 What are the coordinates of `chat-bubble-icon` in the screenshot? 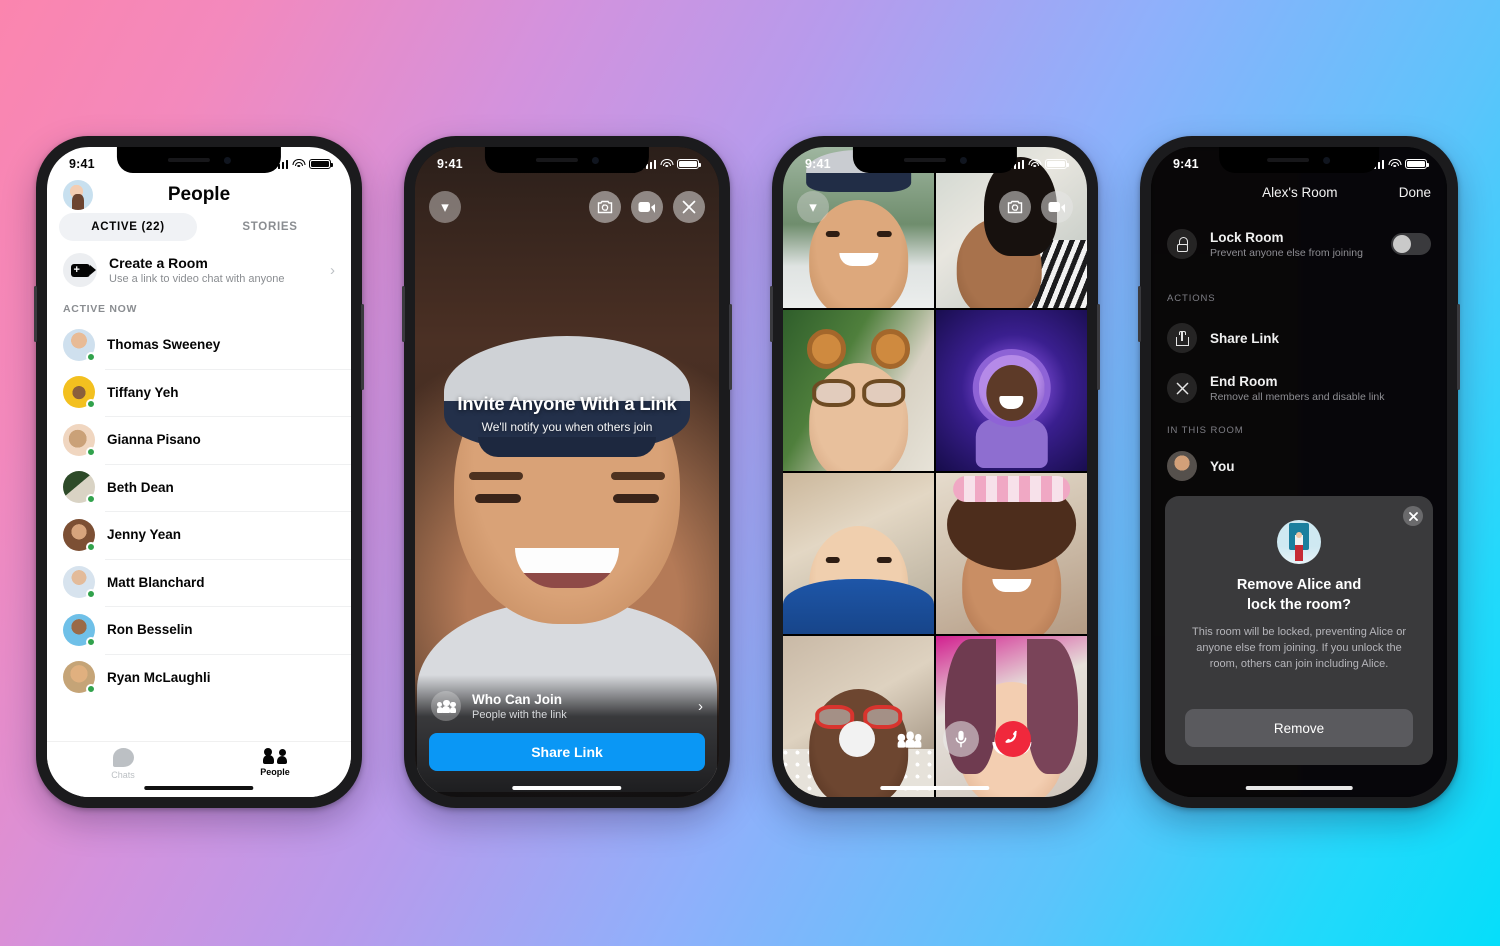 It's located at (123, 757).